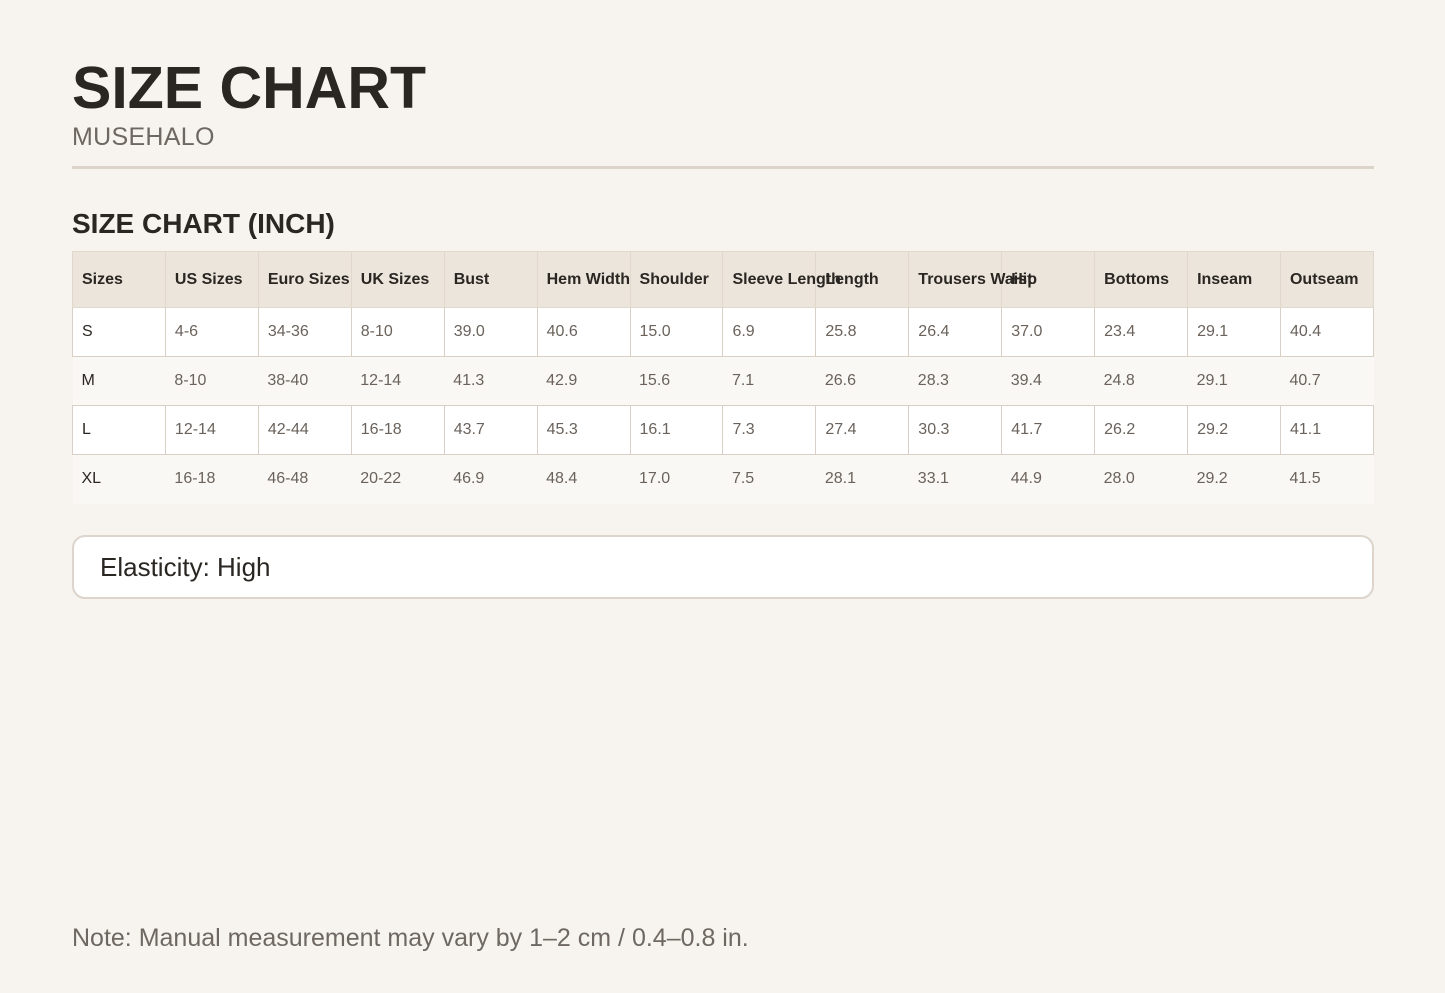 This screenshot has height=993, width=1445. What do you see at coordinates (781, 279) in the screenshot?
I see `column-header: Sleeve Length` at bounding box center [781, 279].